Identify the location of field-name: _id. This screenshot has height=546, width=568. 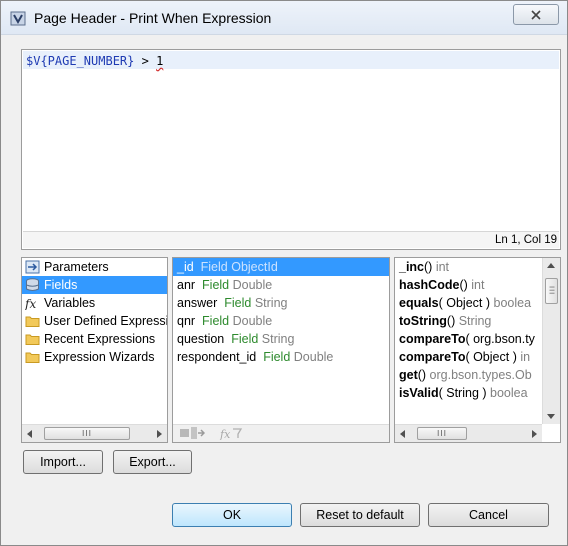
(185, 267).